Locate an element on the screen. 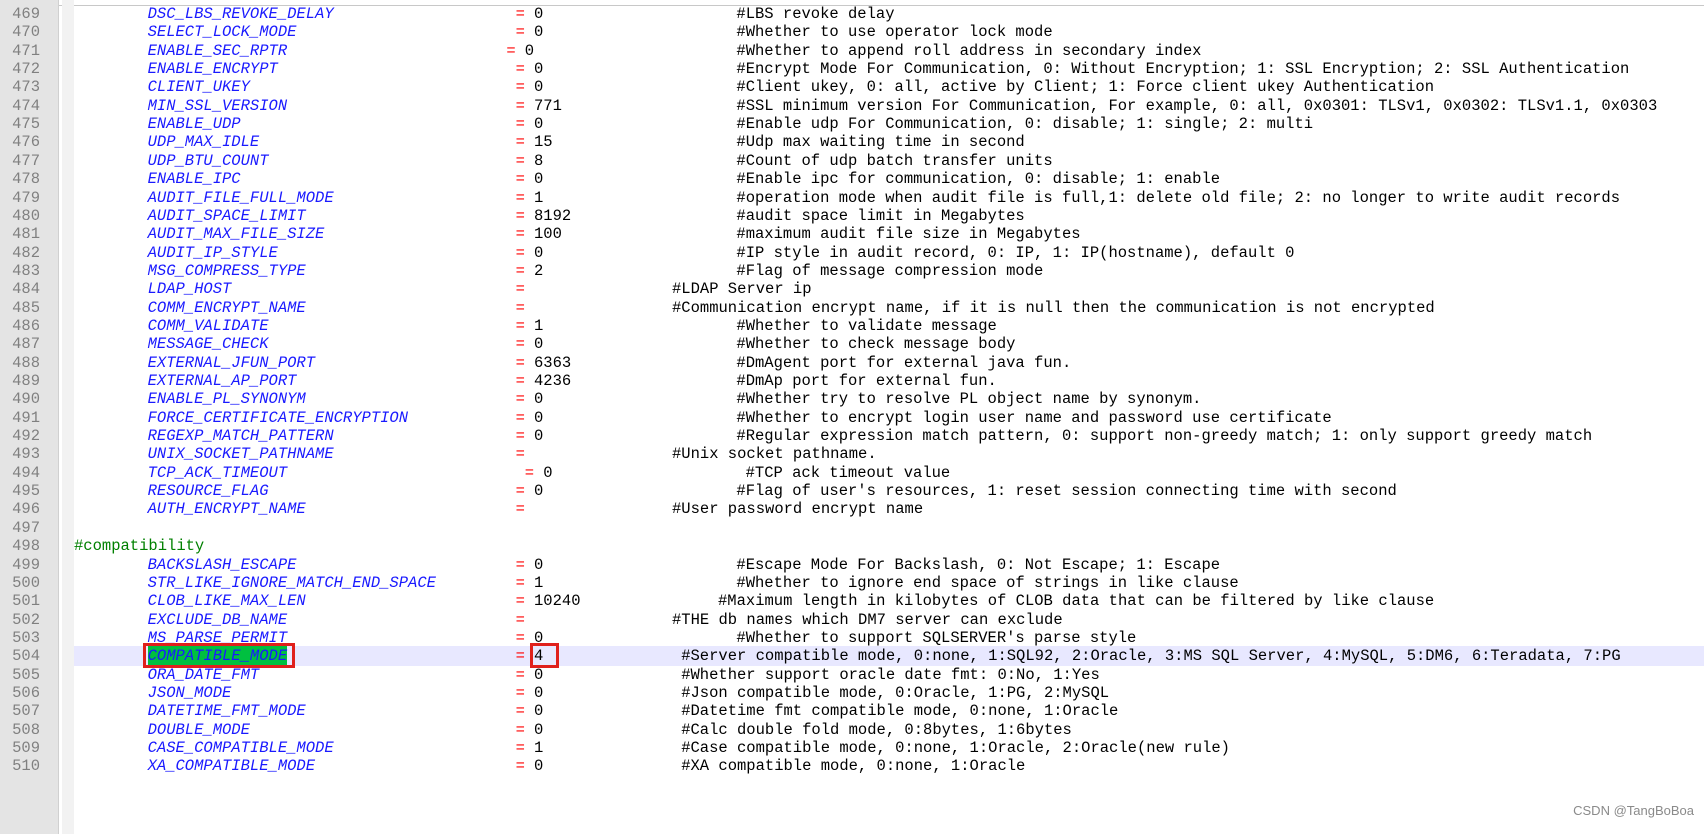 This screenshot has height=834, width=1704. line-number: 495 is located at coordinates (26, 491).